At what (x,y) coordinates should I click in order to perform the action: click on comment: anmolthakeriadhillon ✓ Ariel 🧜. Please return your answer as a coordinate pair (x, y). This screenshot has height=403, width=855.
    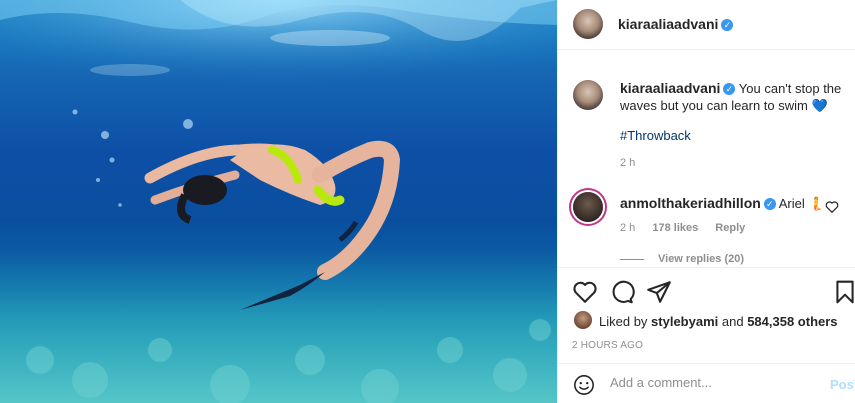
    Looking at the image, I should click on (722, 203).